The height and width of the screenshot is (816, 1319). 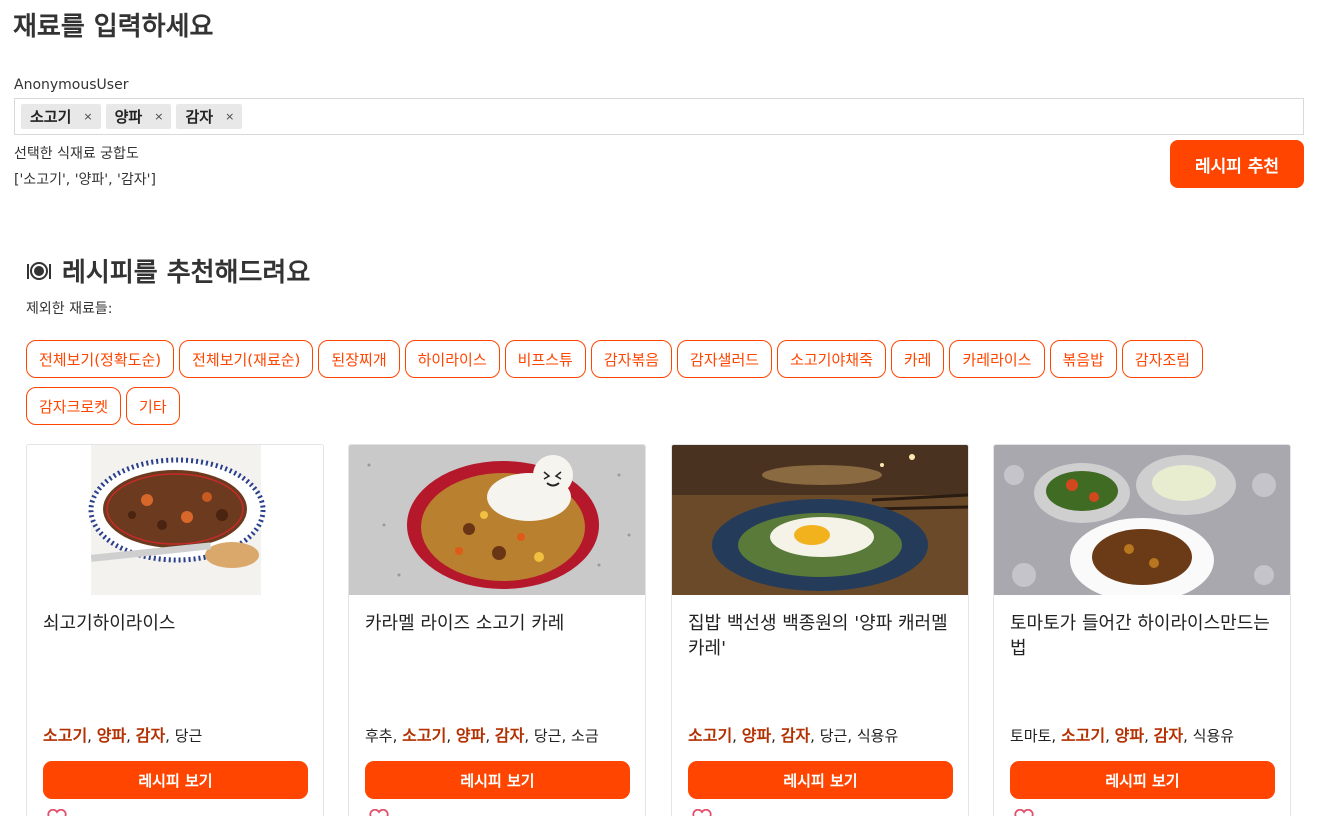 I want to click on plate-icon, so click(x=39, y=271).